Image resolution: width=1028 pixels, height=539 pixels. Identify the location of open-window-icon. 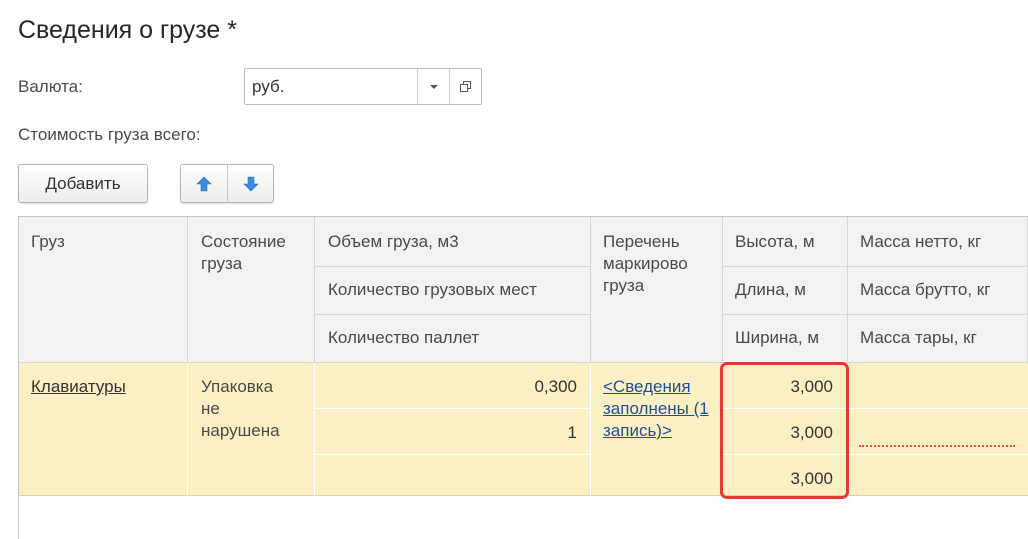
(465, 86).